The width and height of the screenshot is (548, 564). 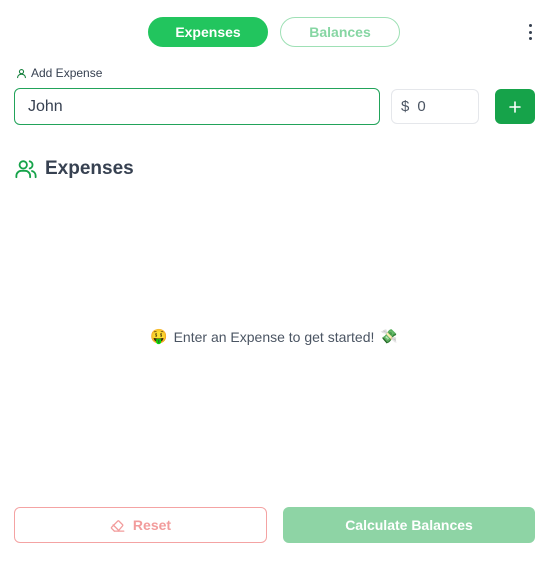 What do you see at coordinates (274, 32) in the screenshot?
I see `view-tabs: Expenses Balances` at bounding box center [274, 32].